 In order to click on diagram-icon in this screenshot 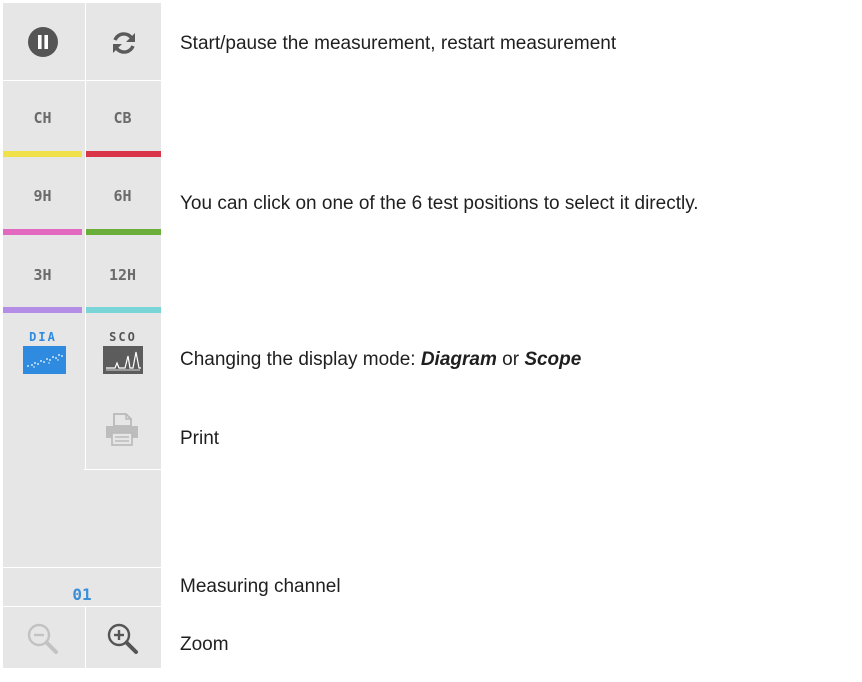, I will do `click(44, 360)`.